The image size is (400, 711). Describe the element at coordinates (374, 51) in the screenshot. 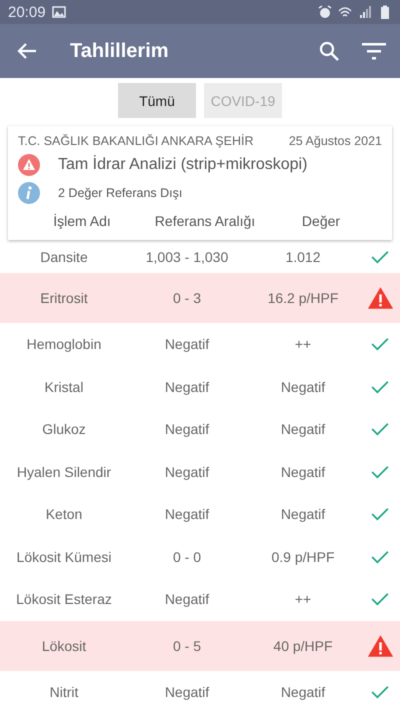

I see `filter-icon` at that location.